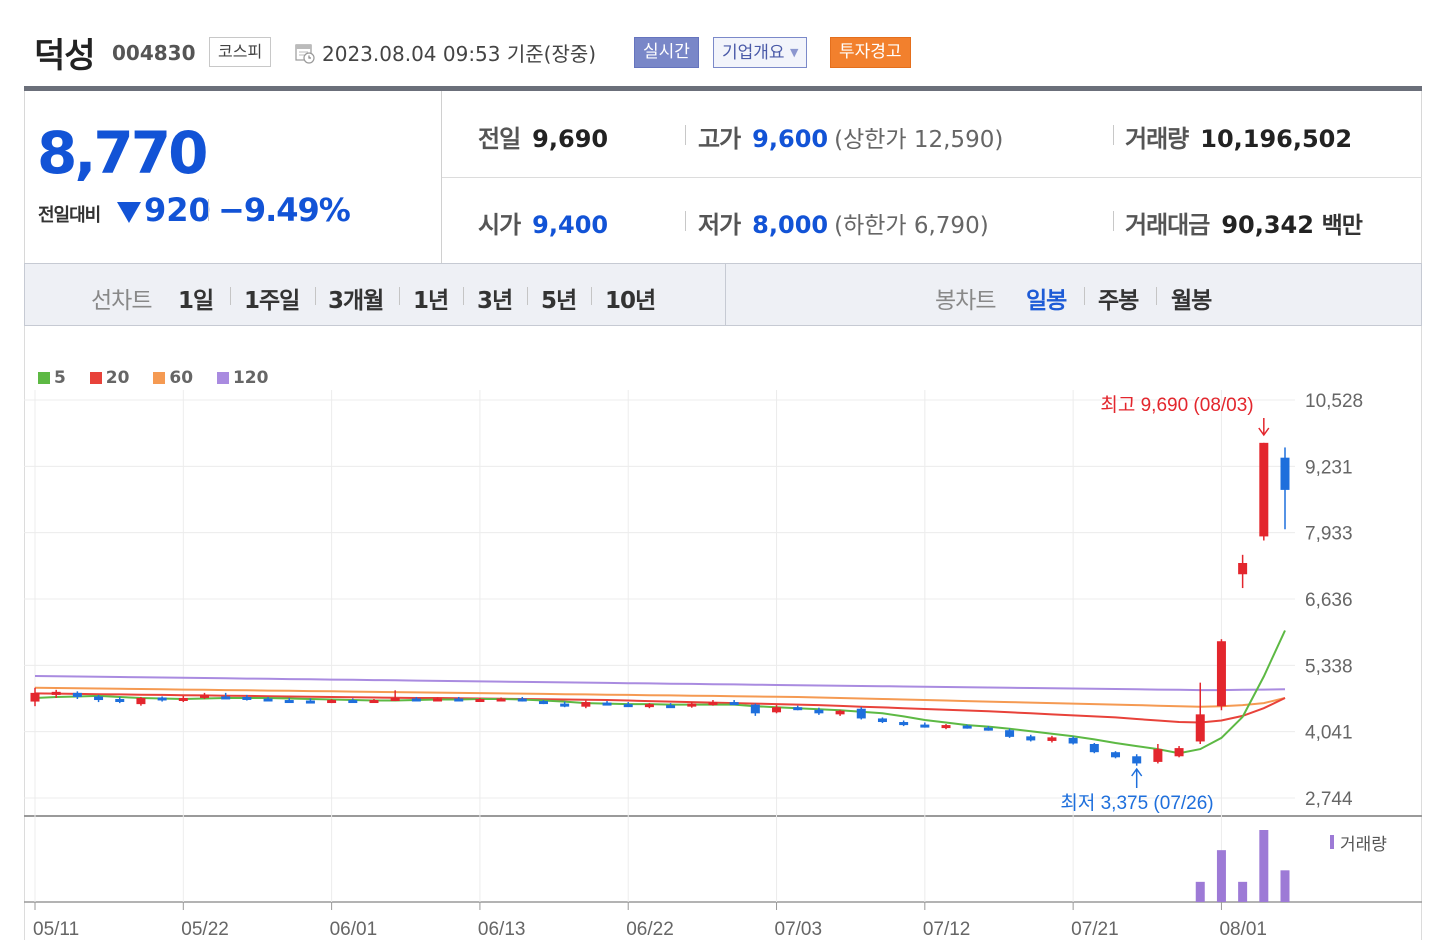 The width and height of the screenshot is (1450, 940). I want to click on y-tick-label: 5,338, so click(1329, 666).